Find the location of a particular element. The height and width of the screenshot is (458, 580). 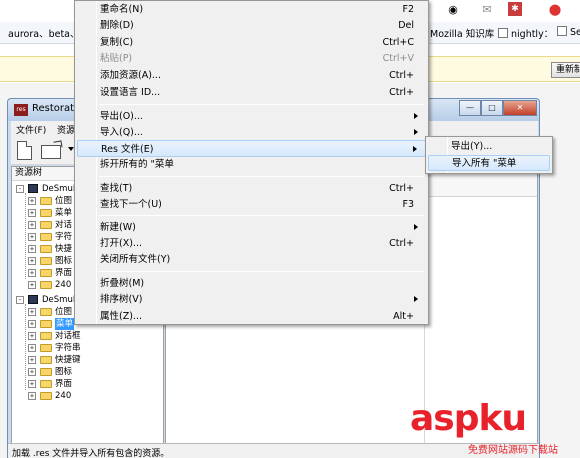

tree-node: + 快捷键 is located at coordinates (86, 360).